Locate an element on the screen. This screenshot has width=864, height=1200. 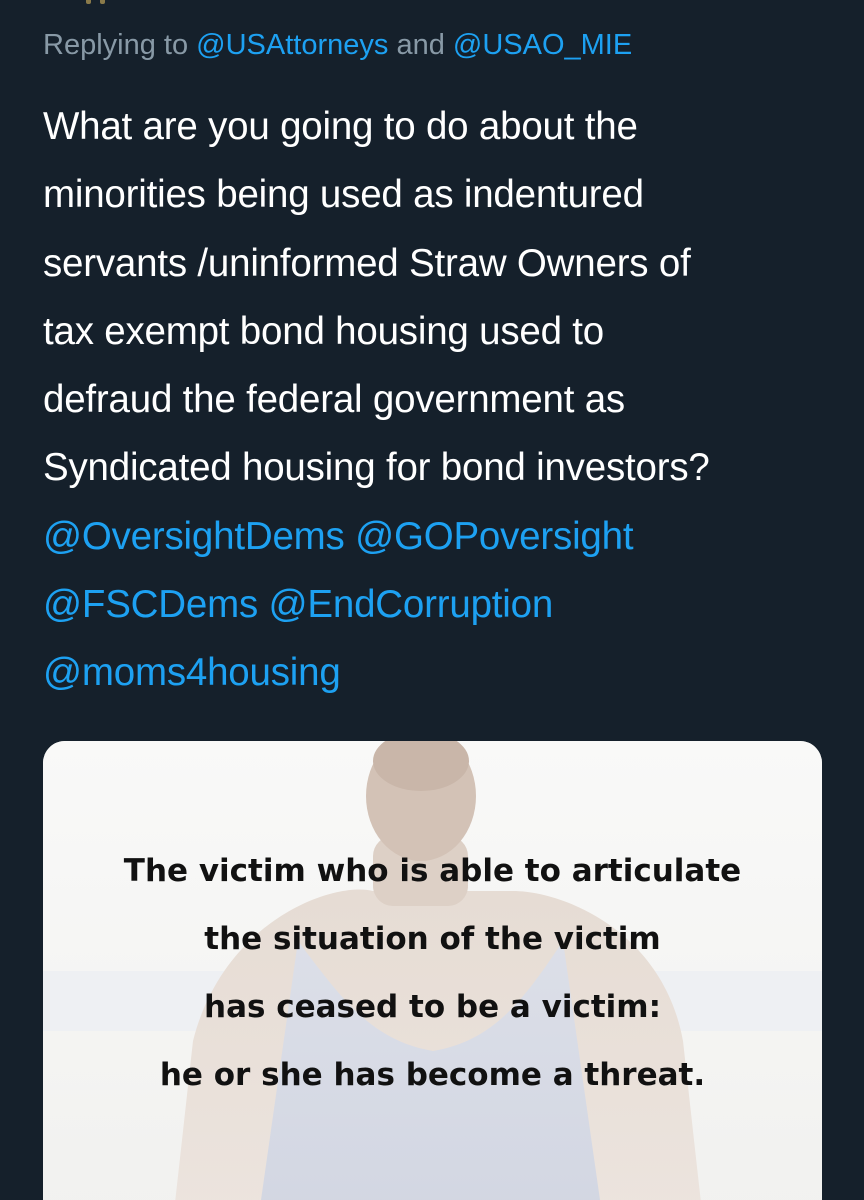
tweet-text-line: Syndicated housing for bond investors? is located at coordinates (376, 468).